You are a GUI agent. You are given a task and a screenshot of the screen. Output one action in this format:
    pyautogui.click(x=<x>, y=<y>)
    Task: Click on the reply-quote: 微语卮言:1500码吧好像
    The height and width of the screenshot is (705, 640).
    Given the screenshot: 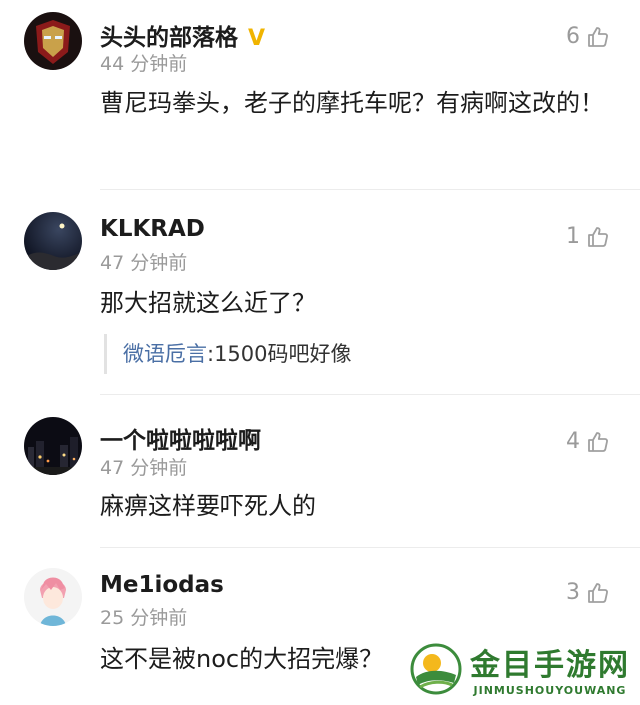 What is the action you would take?
    pyautogui.click(x=228, y=354)
    